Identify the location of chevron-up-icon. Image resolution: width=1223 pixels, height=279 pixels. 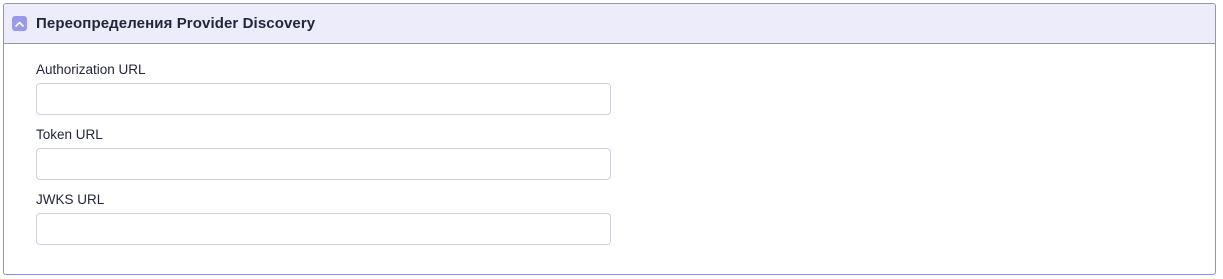
(19, 23).